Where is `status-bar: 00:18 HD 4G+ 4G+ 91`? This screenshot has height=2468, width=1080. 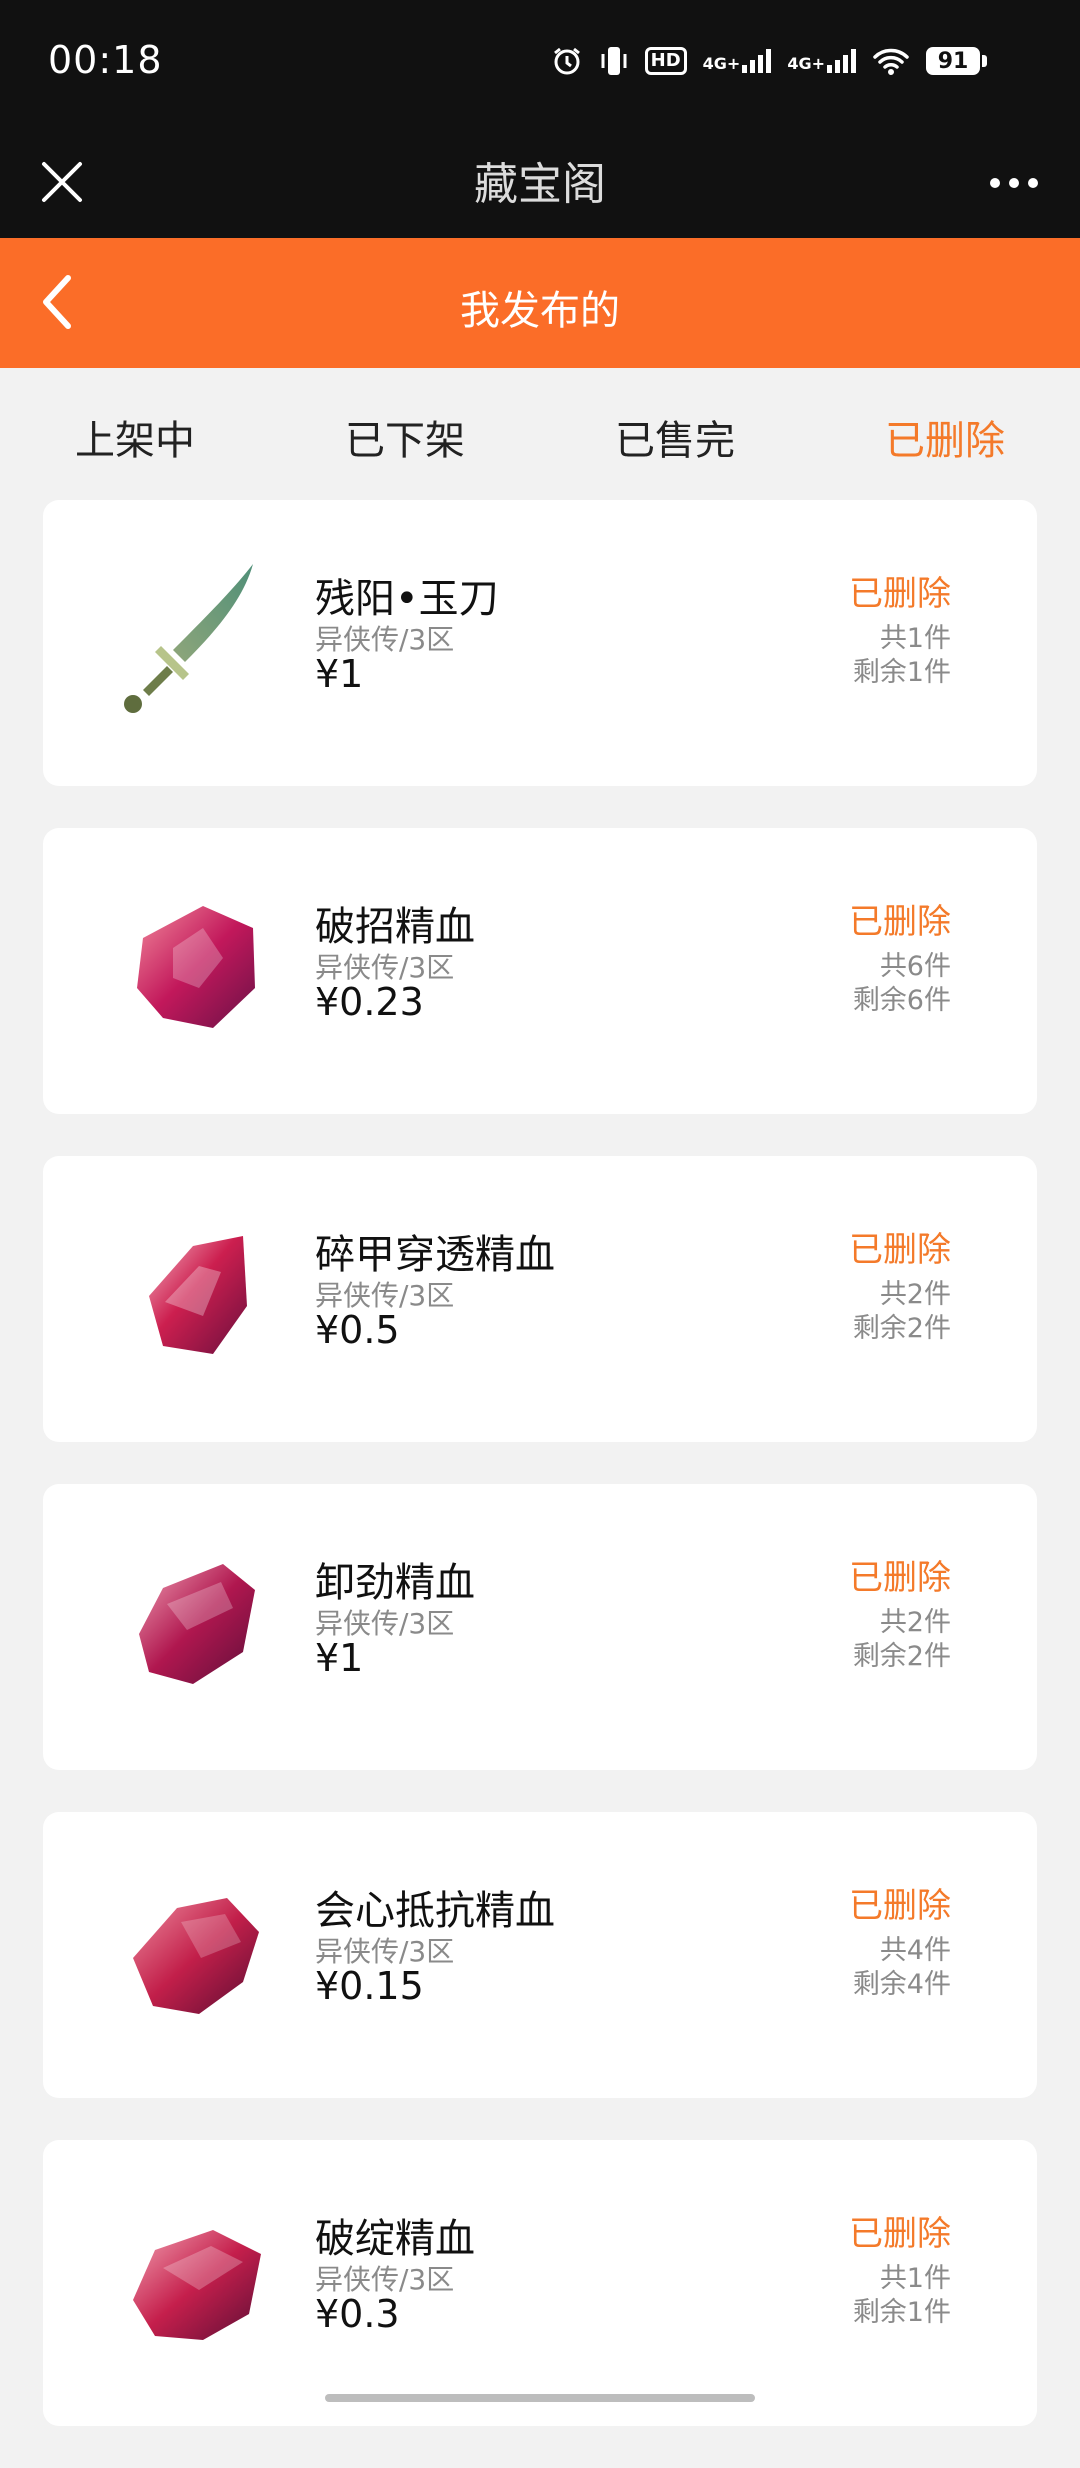 status-bar: 00:18 HD 4G+ 4G+ 91 is located at coordinates (540, 64).